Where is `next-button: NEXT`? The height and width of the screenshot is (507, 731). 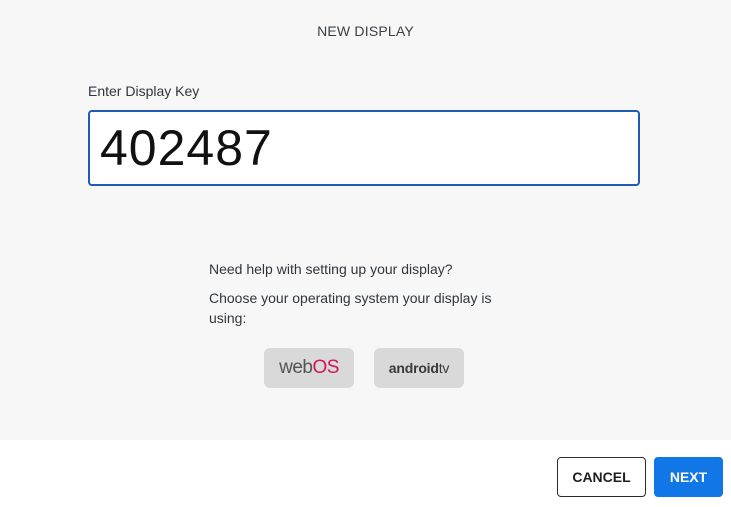
next-button: NEXT is located at coordinates (688, 477).